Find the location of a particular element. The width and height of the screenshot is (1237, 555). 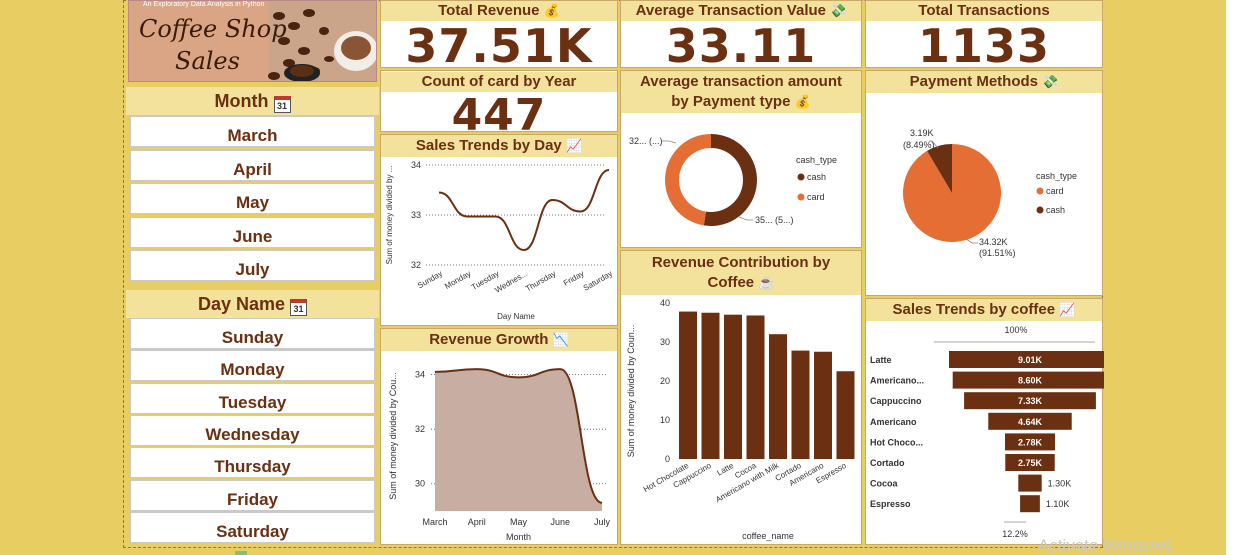

sales-by-day-title-text: Sales Trends by Day is located at coordinates (488, 145).